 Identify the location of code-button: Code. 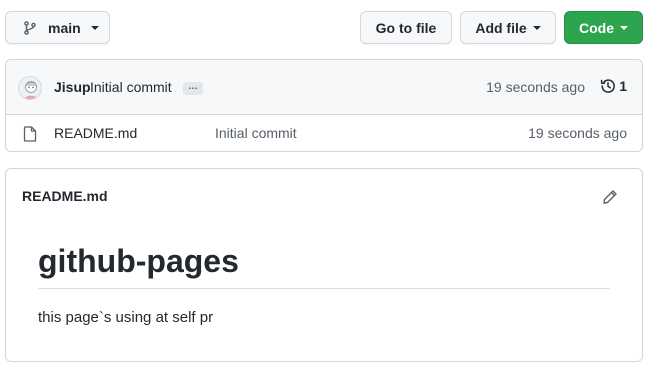
(603, 27).